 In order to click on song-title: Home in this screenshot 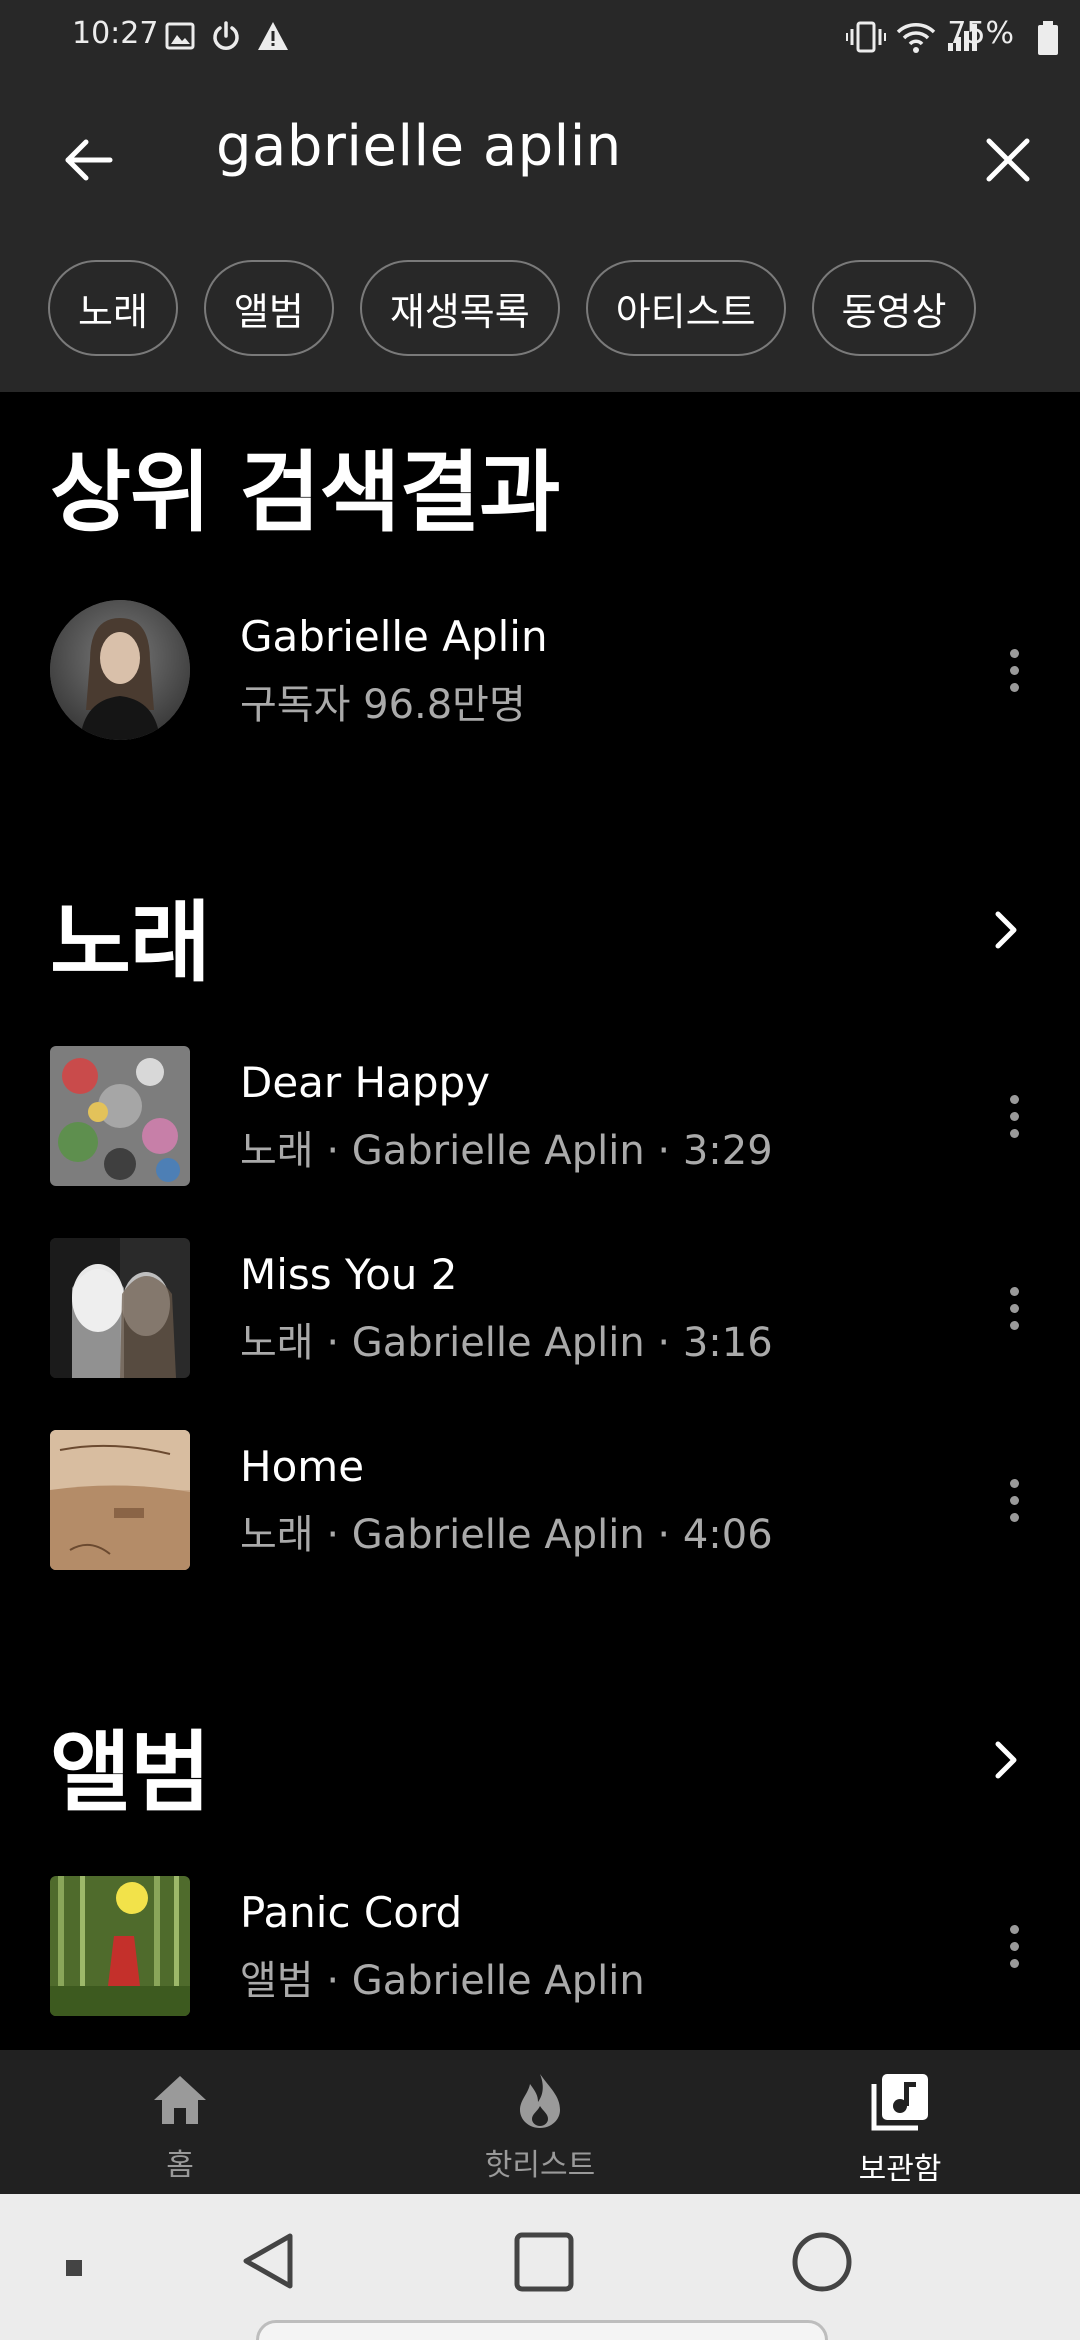, I will do `click(302, 1466)`.